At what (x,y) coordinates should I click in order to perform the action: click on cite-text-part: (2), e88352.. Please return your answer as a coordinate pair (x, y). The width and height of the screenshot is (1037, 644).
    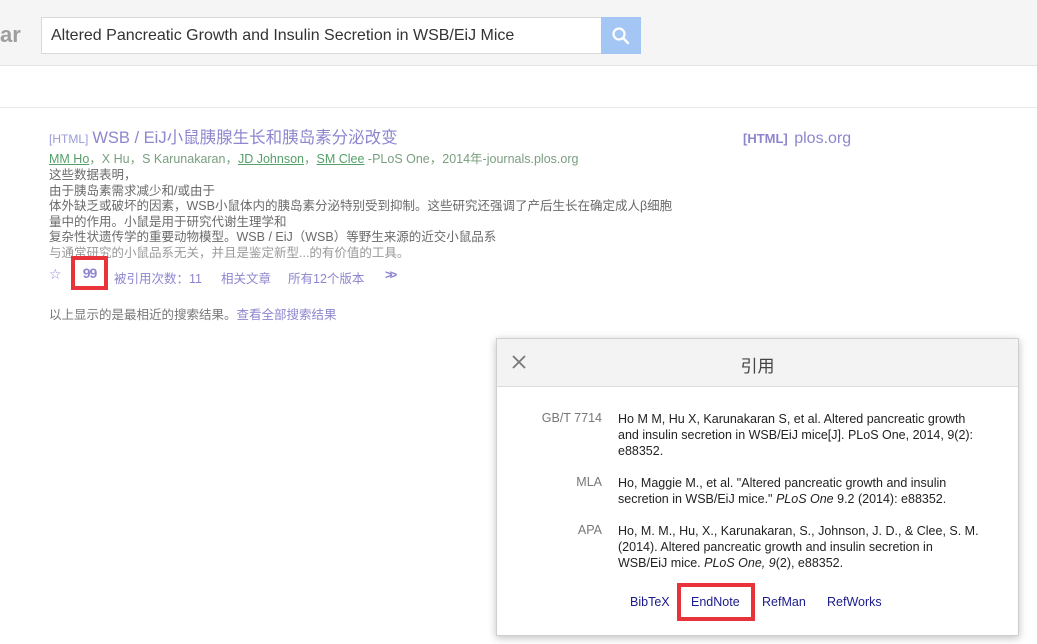
    Looking at the image, I should click on (809, 563).